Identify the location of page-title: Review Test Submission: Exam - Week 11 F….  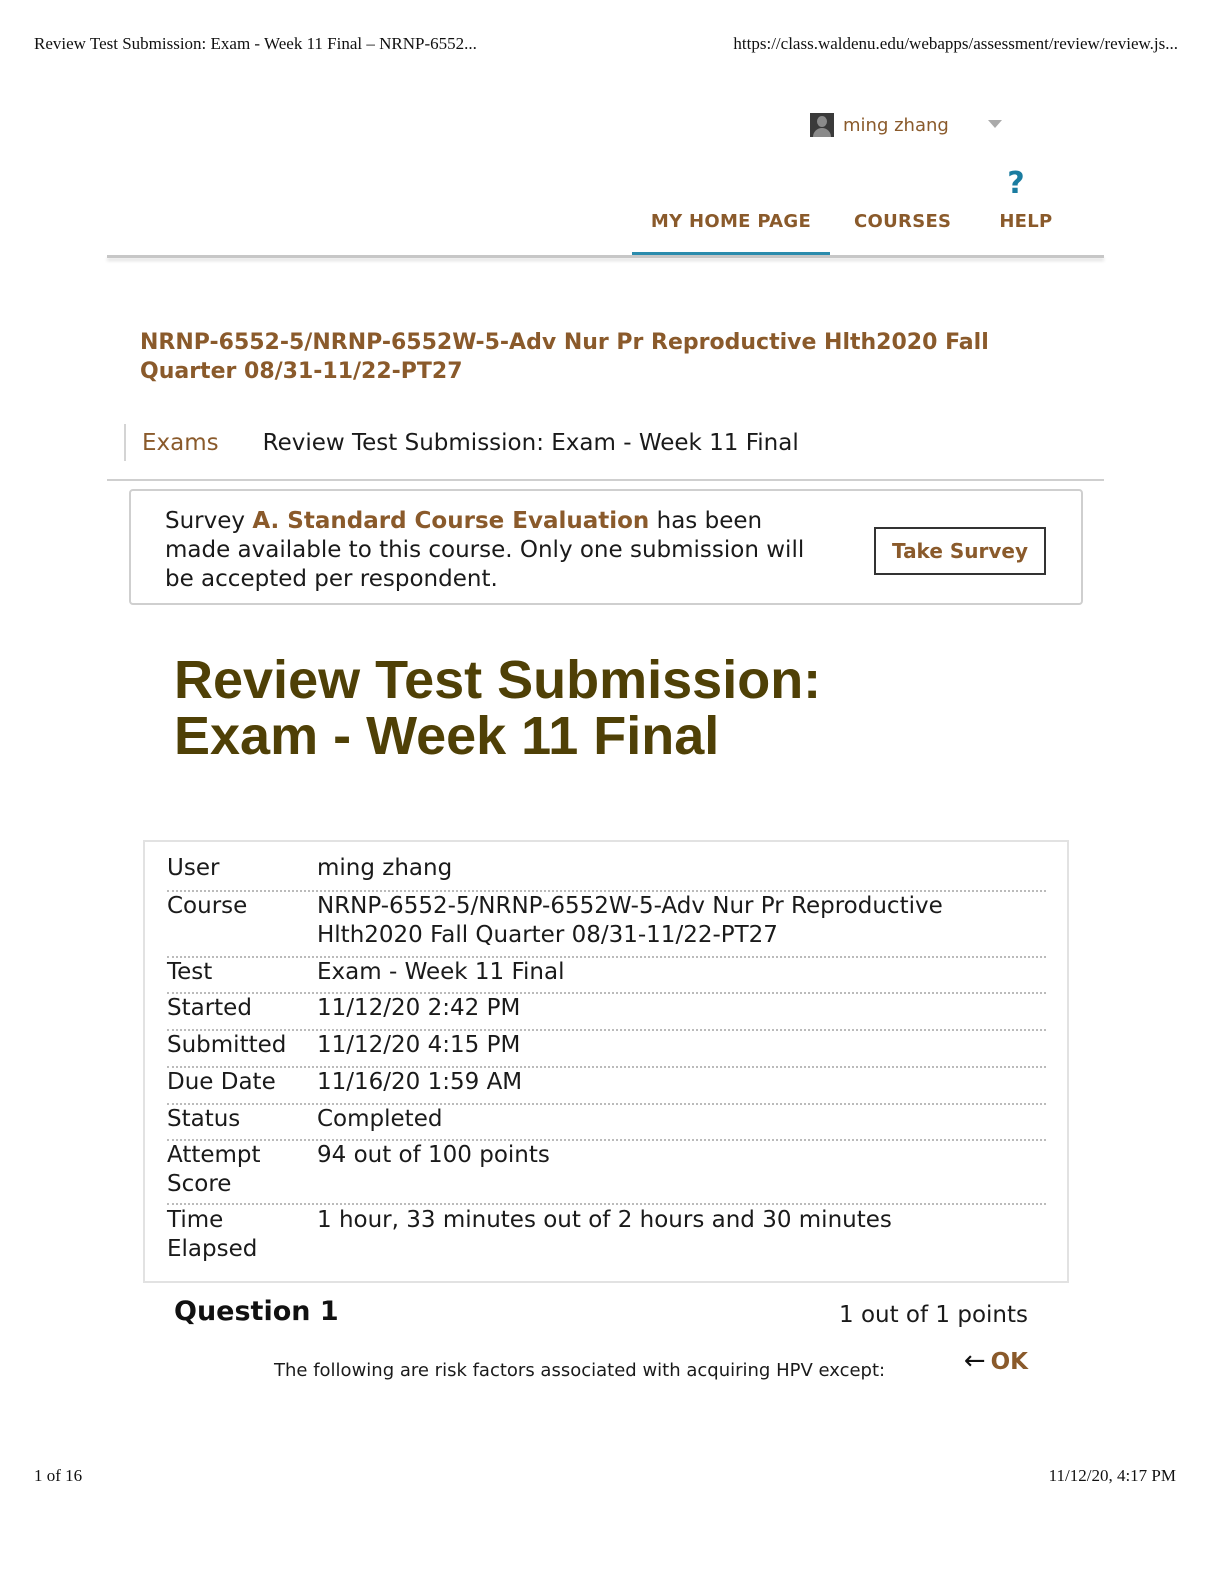
(498, 708).